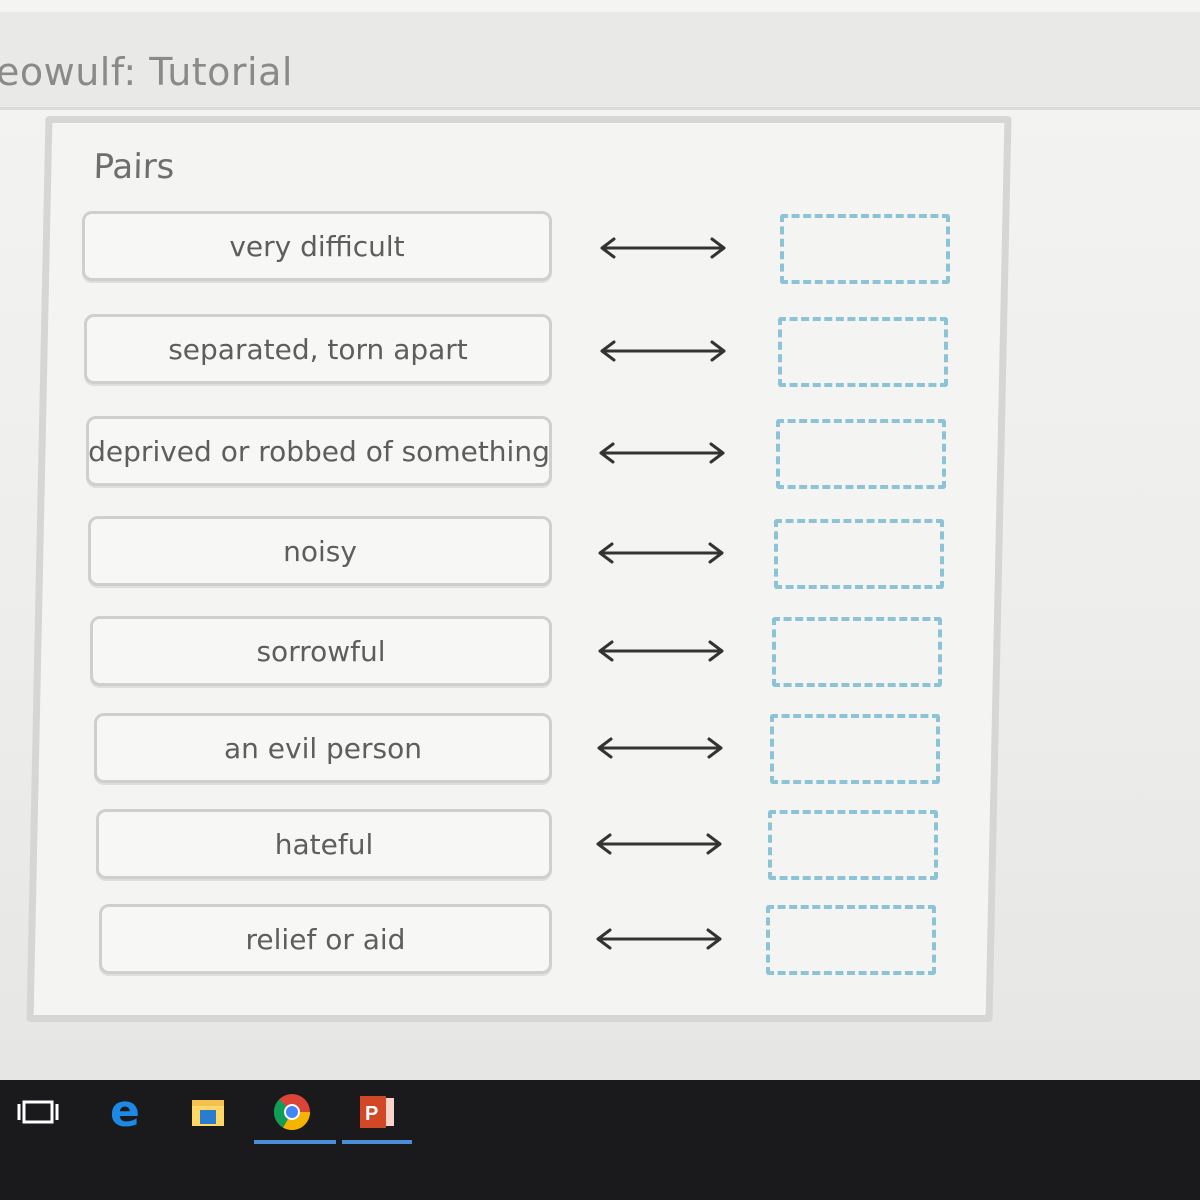 Image resolution: width=1200 pixels, height=1200 pixels. I want to click on term-box: an evil person, so click(323, 748).